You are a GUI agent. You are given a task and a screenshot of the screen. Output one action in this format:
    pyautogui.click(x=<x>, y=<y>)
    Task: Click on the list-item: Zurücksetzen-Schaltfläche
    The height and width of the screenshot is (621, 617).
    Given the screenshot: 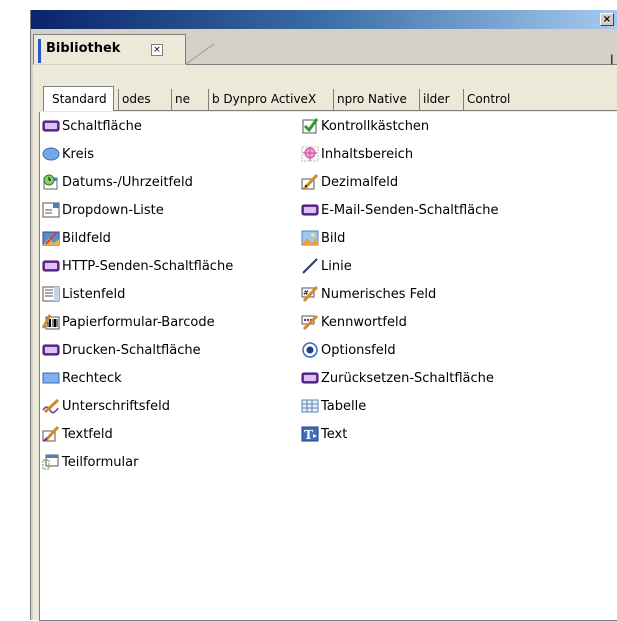 What is the action you would take?
    pyautogui.click(x=397, y=378)
    